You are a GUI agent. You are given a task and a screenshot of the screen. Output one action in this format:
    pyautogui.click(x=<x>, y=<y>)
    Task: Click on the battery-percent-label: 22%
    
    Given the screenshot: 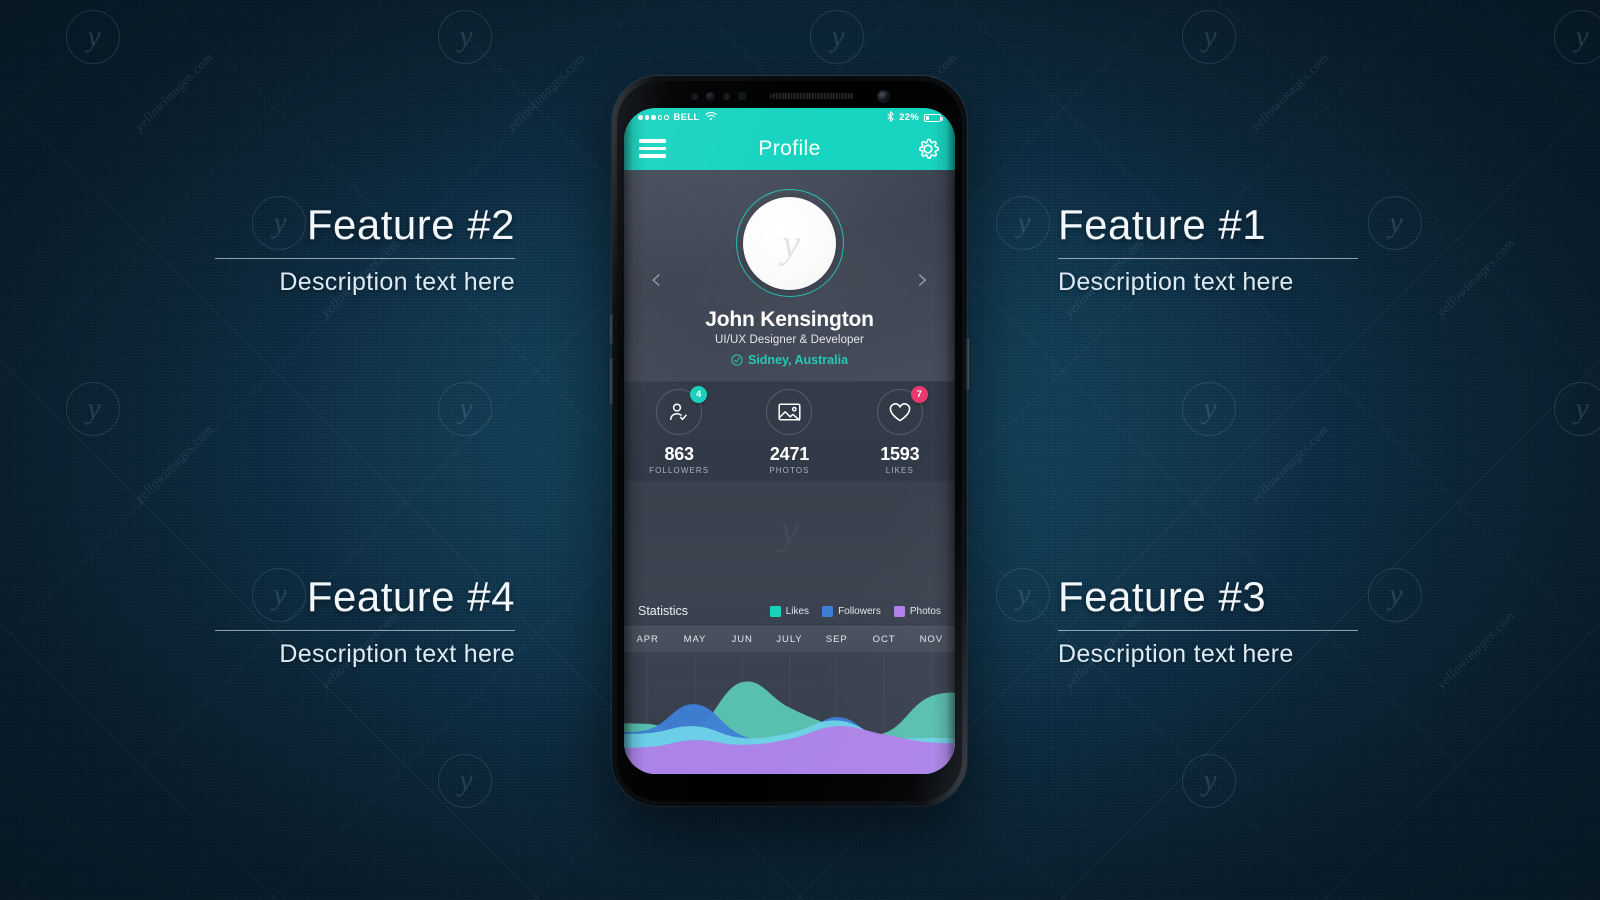 What is the action you would take?
    pyautogui.click(x=909, y=117)
    